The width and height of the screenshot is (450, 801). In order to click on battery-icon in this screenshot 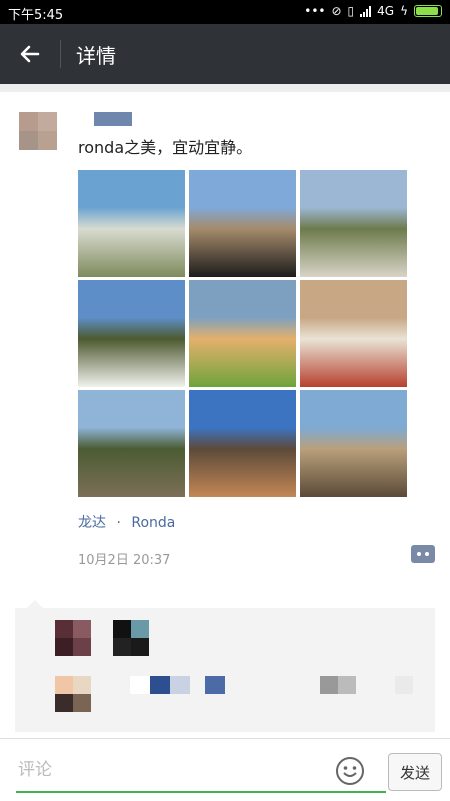, I will do `click(428, 11)`.